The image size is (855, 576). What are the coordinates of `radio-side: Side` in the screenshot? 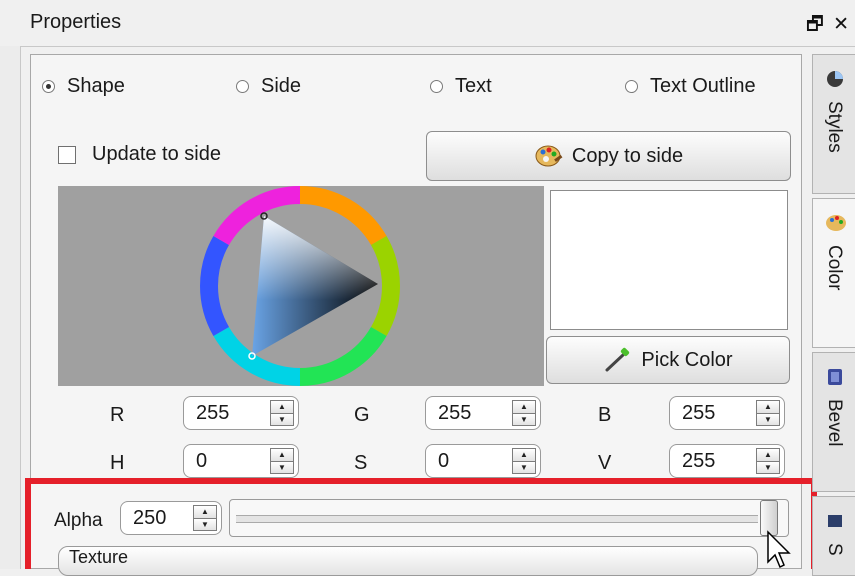 It's located at (268, 86).